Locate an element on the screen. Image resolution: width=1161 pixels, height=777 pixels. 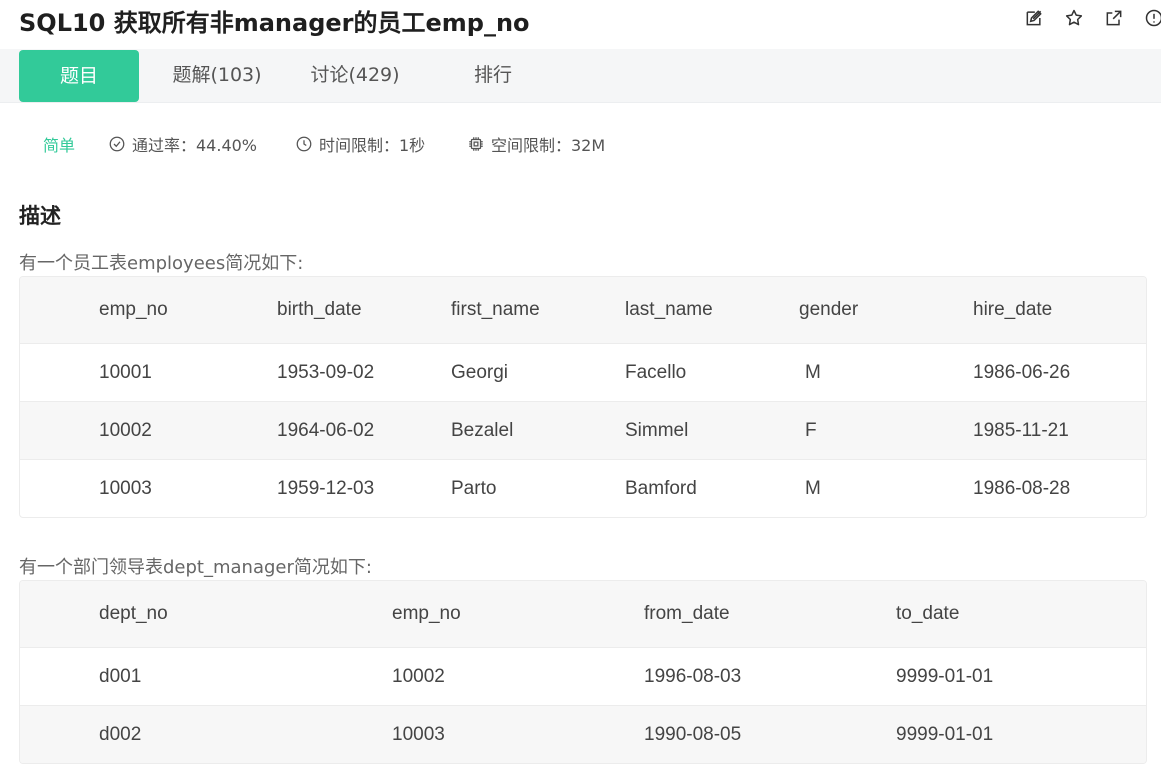
table-cell: Bamford is located at coordinates (661, 488).